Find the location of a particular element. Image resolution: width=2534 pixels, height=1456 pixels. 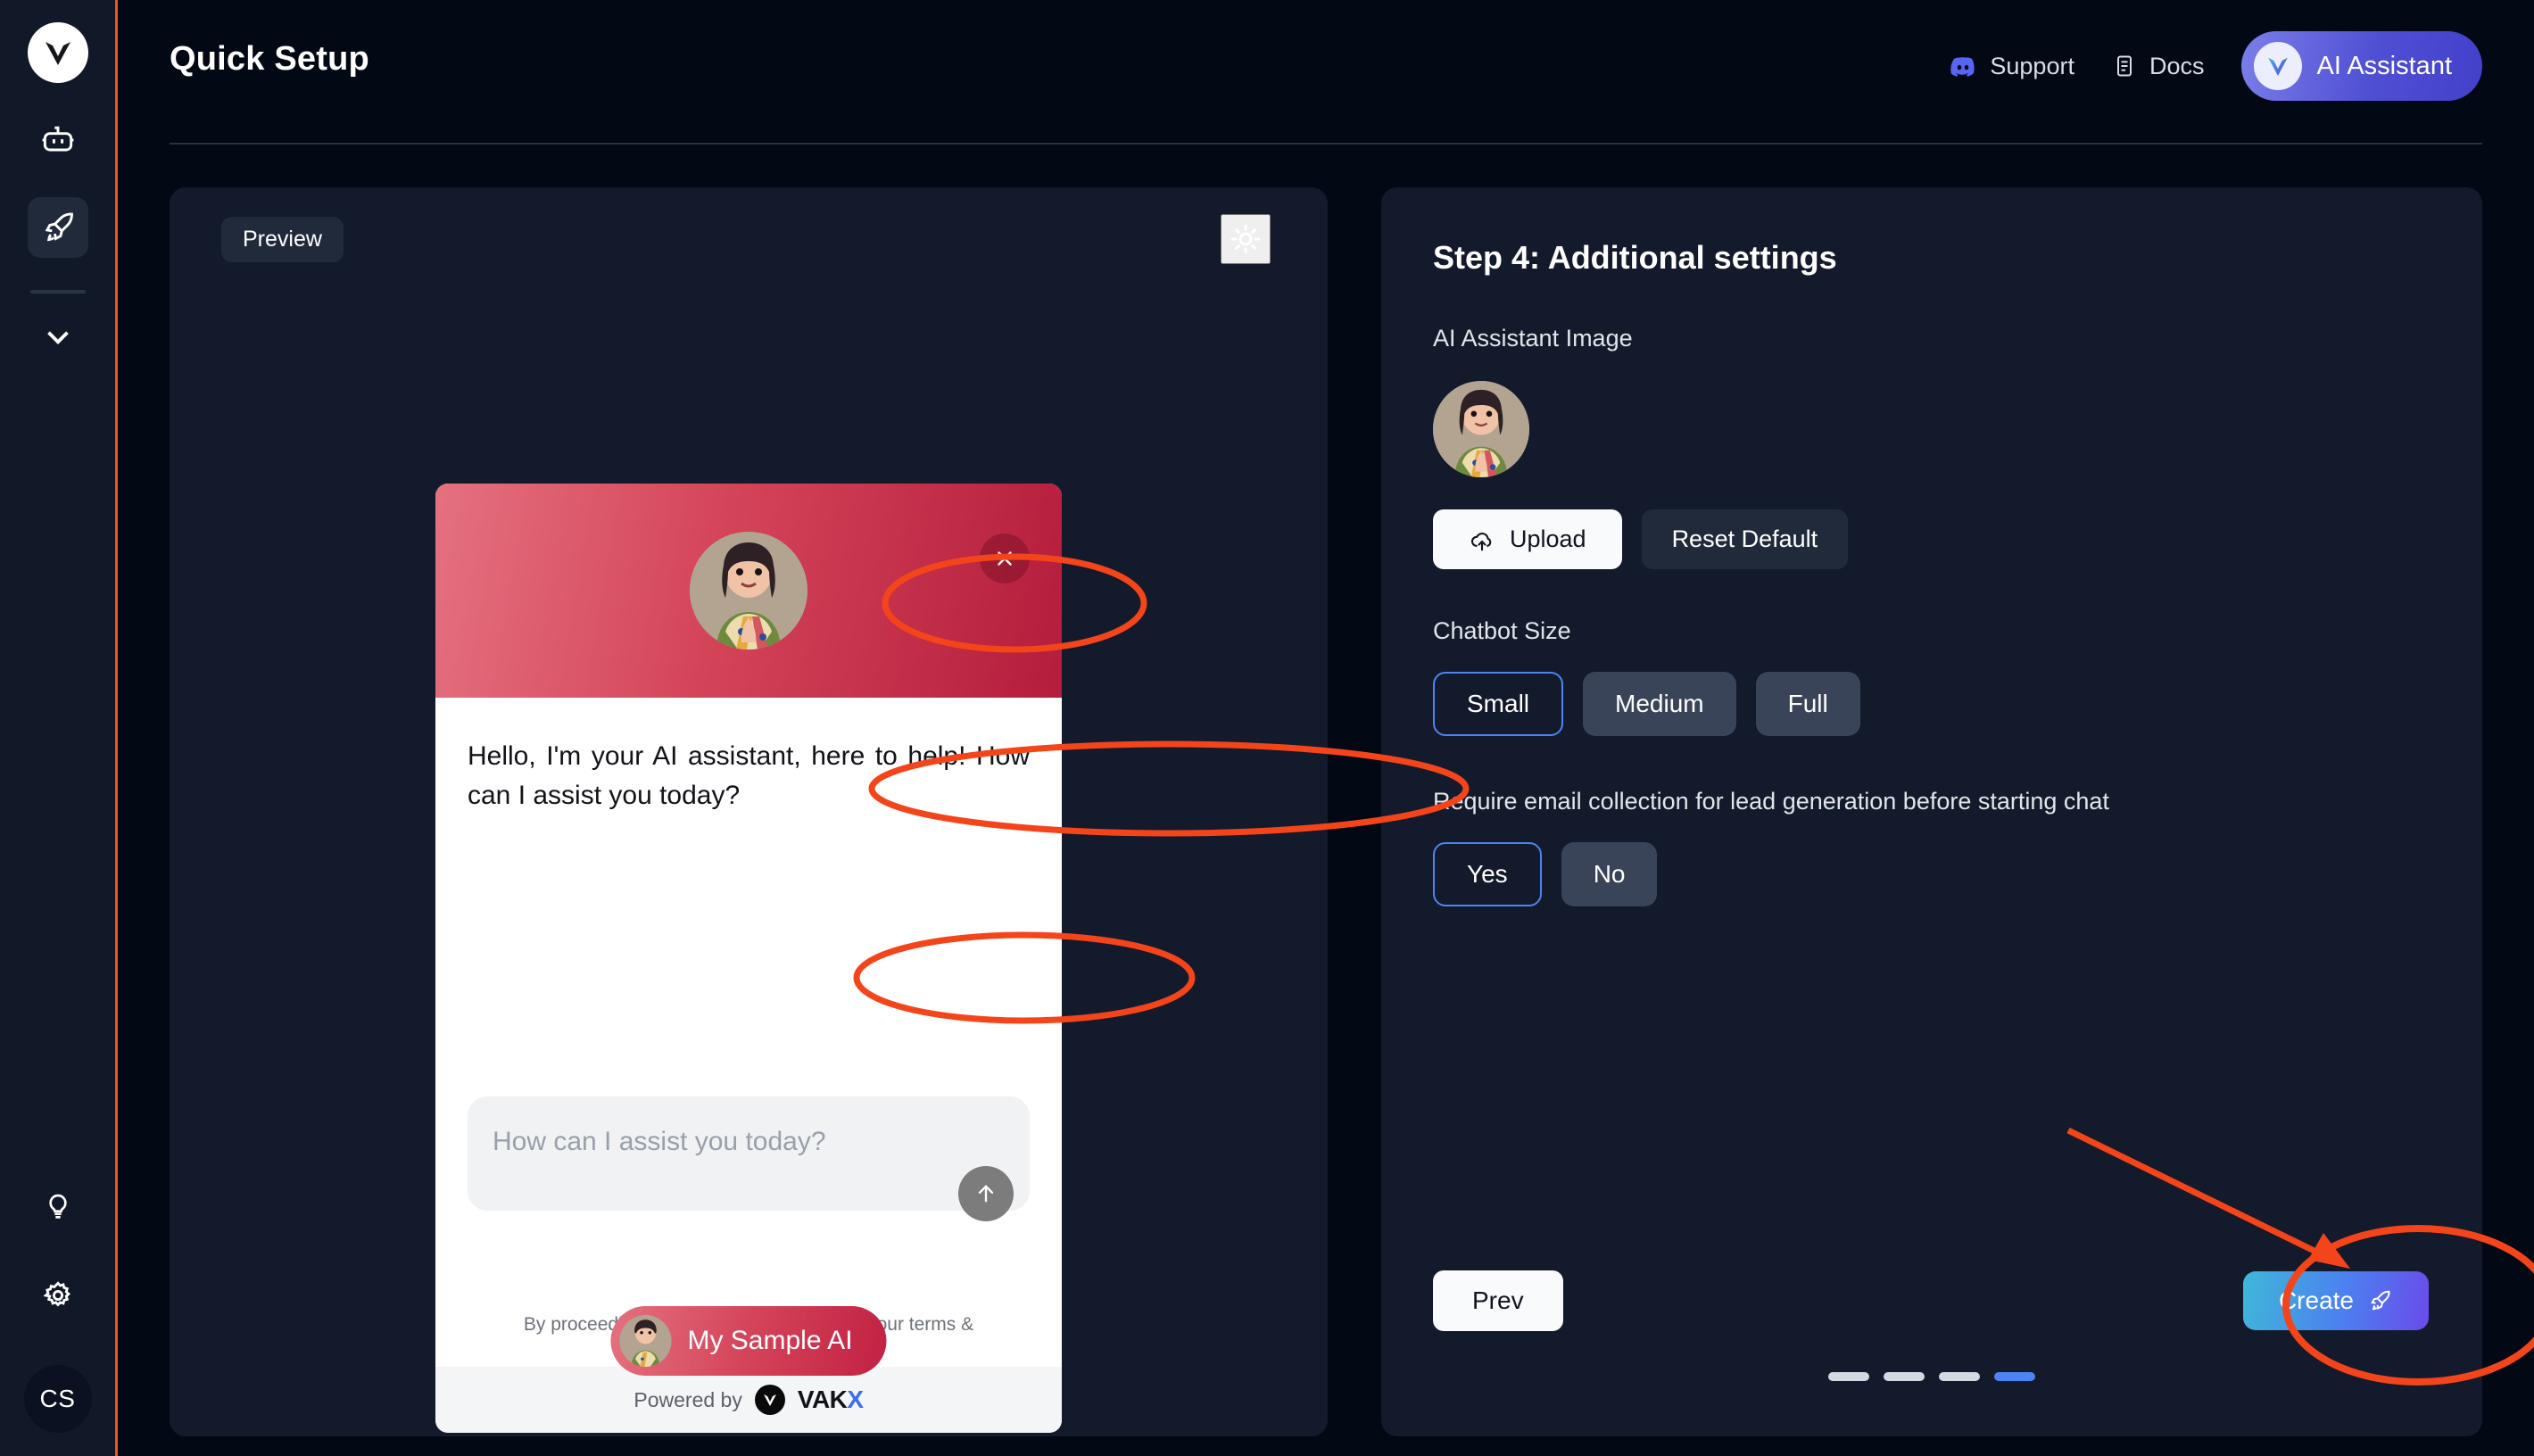

sidebar-bottom-group: CS is located at coordinates (58, 1315).